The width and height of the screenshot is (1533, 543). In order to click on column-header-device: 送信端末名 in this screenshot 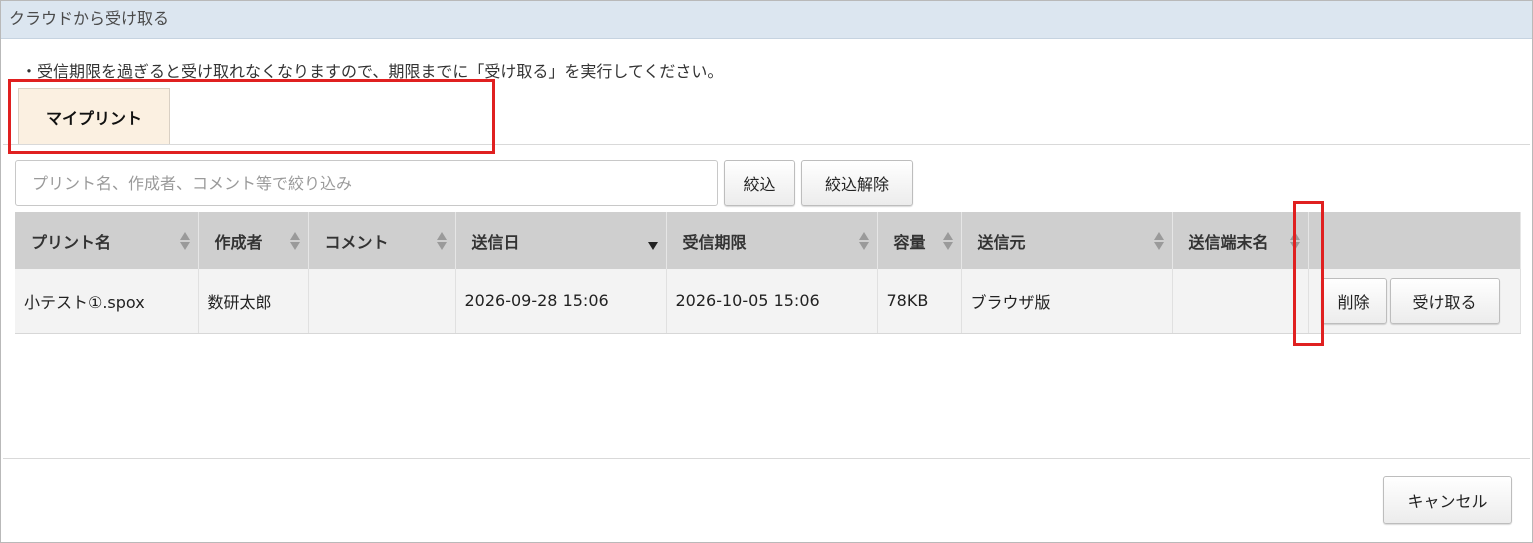, I will do `click(1240, 240)`.